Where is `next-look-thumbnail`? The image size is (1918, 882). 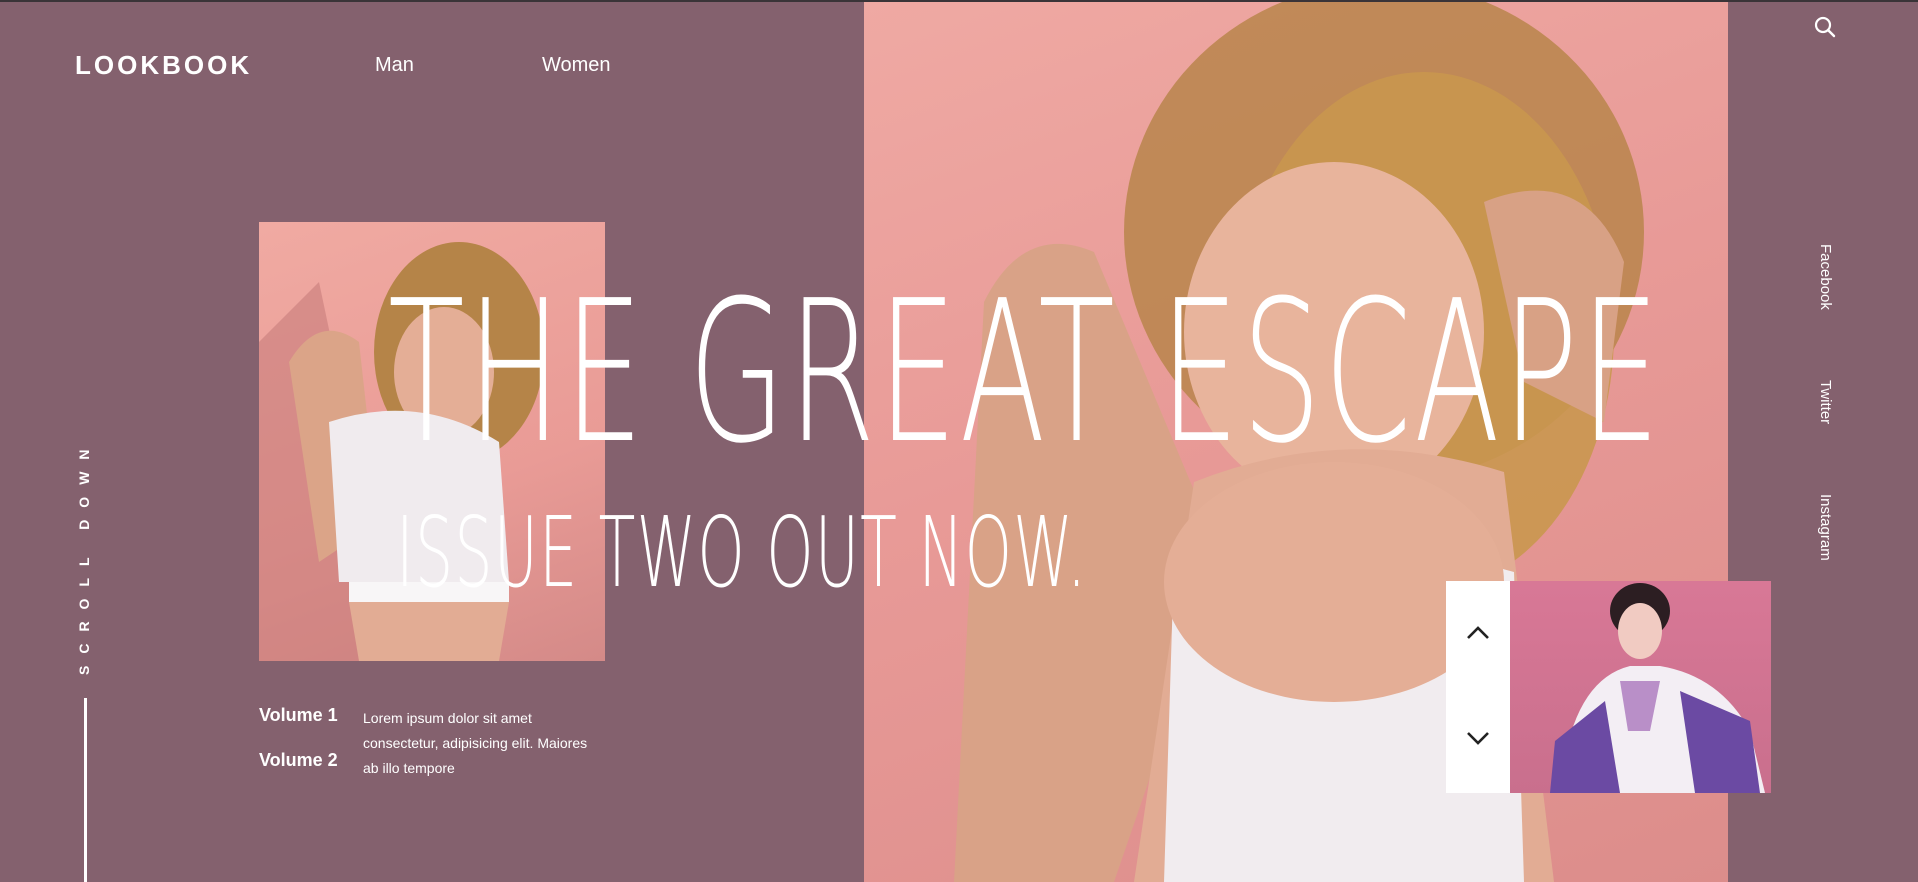 next-look-thumbnail is located at coordinates (1640, 687).